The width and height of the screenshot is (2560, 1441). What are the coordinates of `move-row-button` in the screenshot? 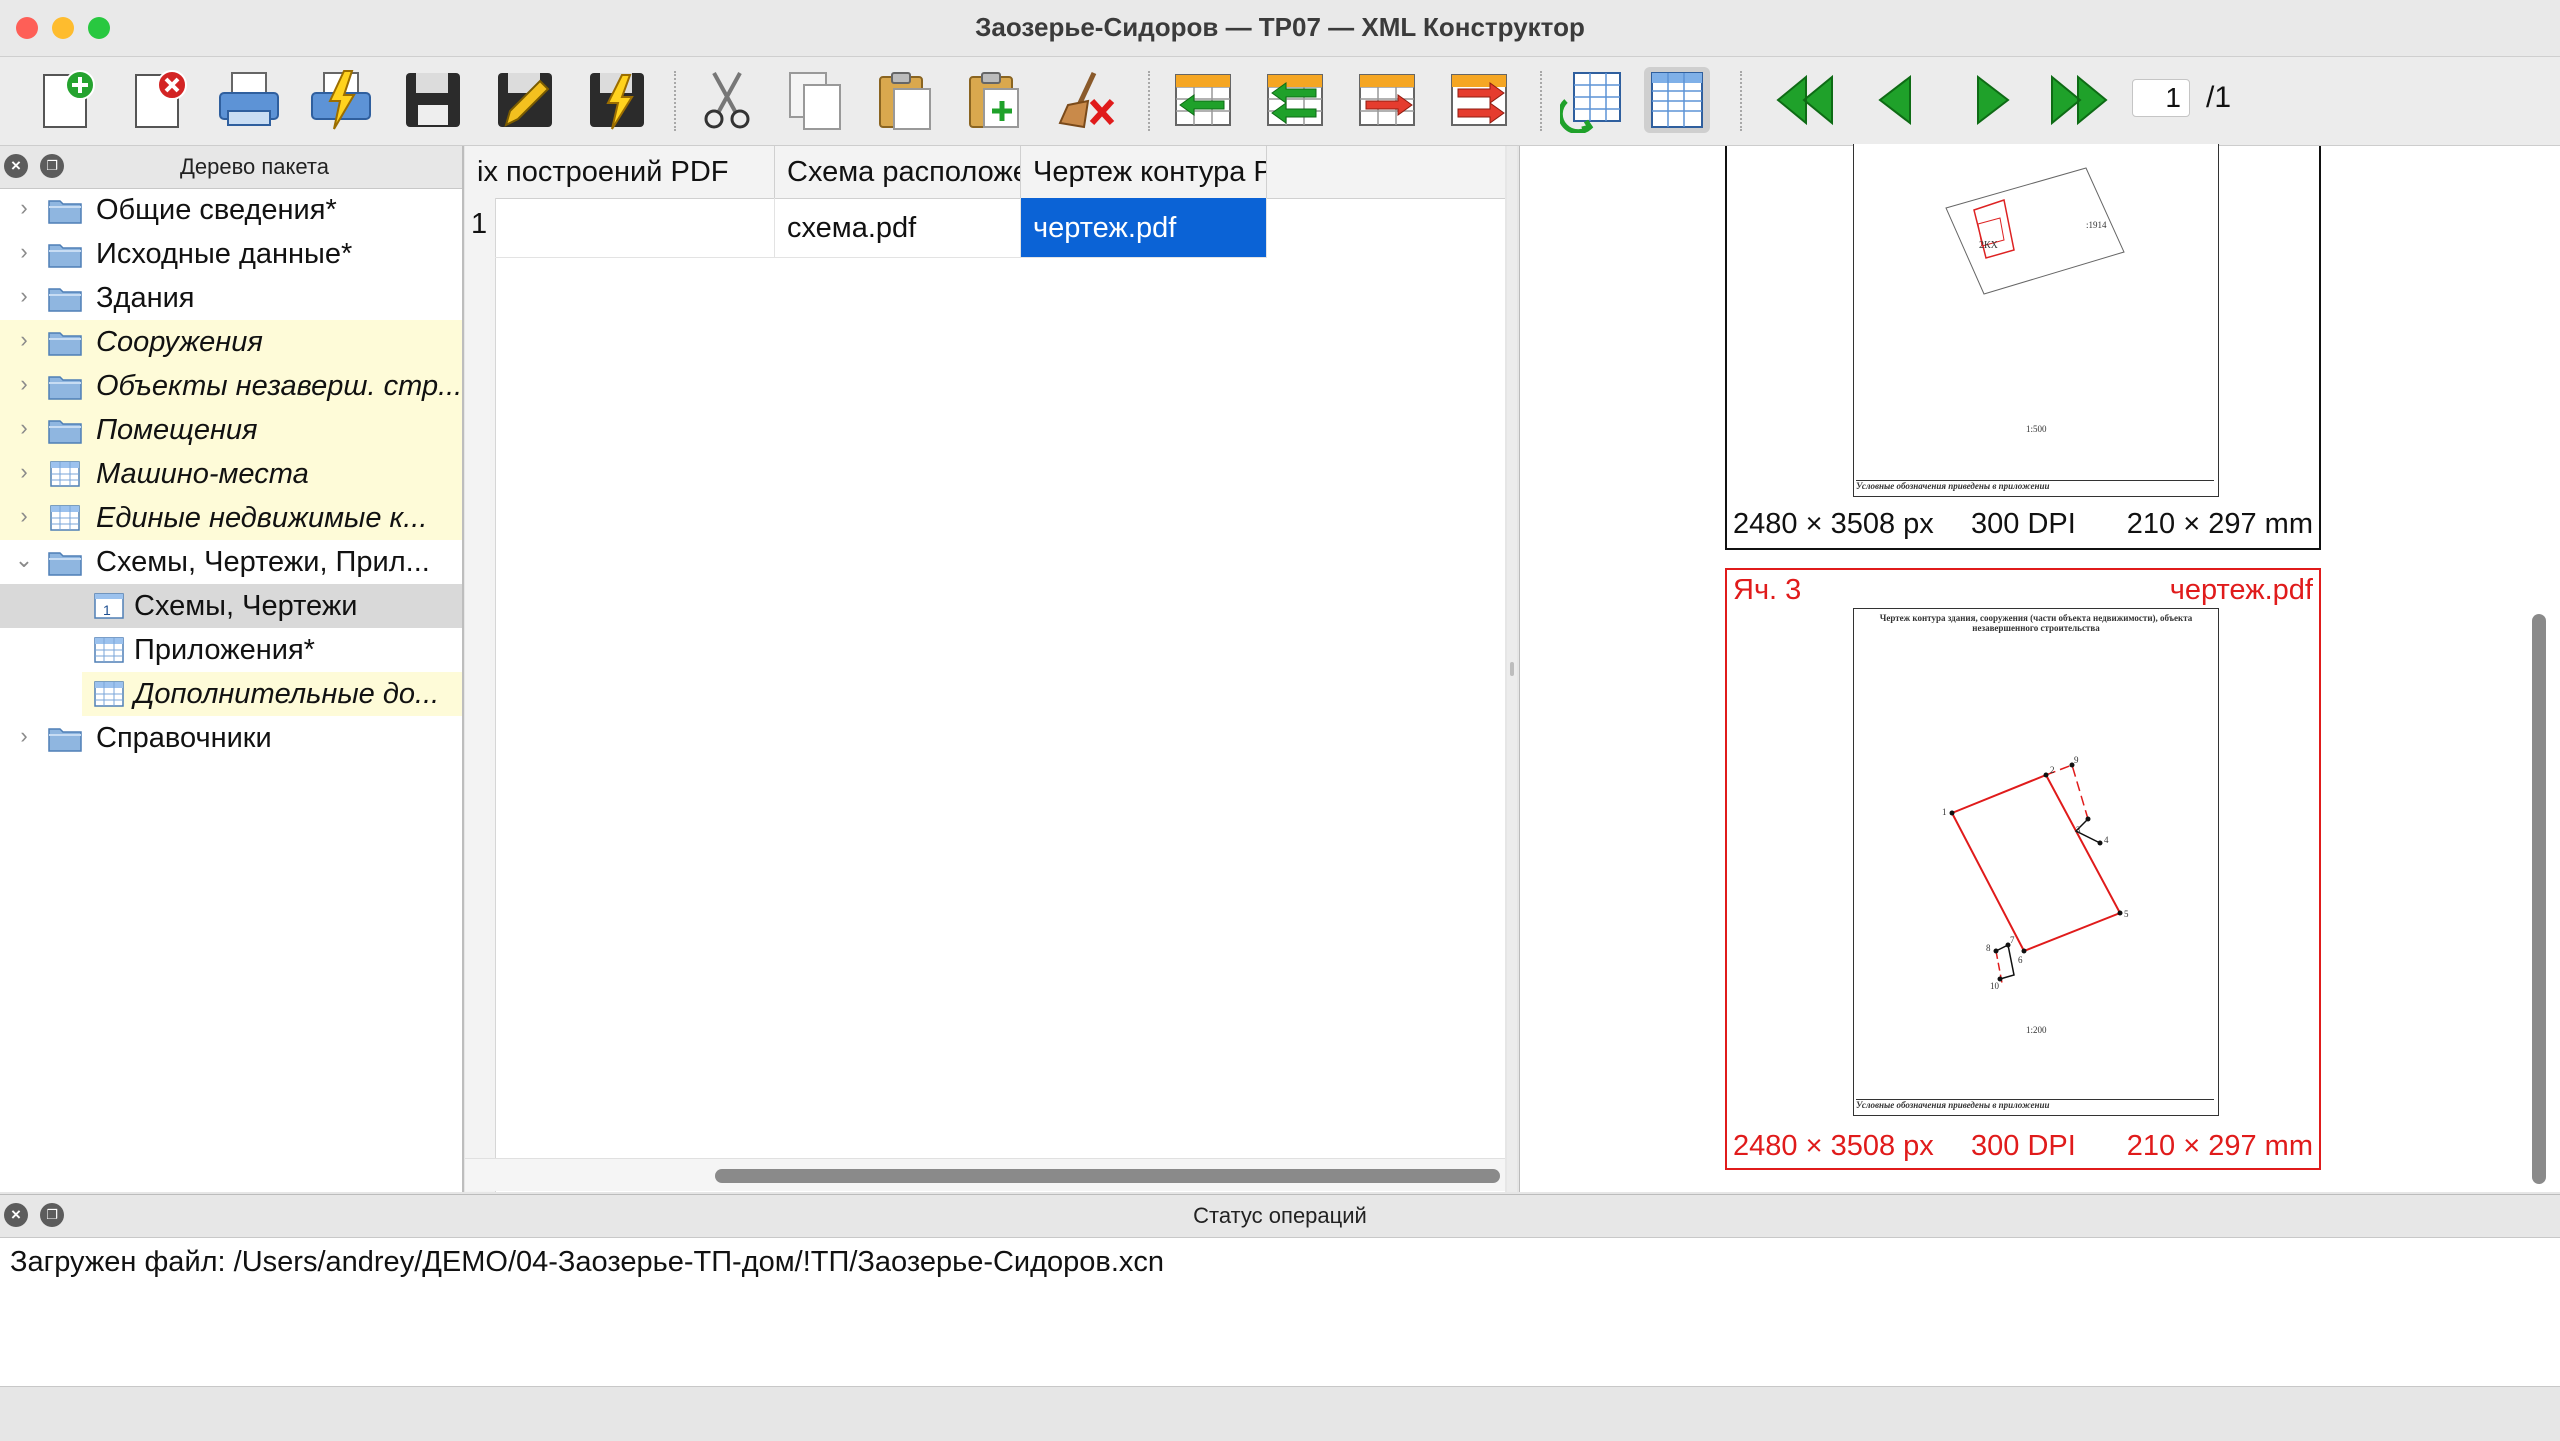 It's located at (1387, 100).